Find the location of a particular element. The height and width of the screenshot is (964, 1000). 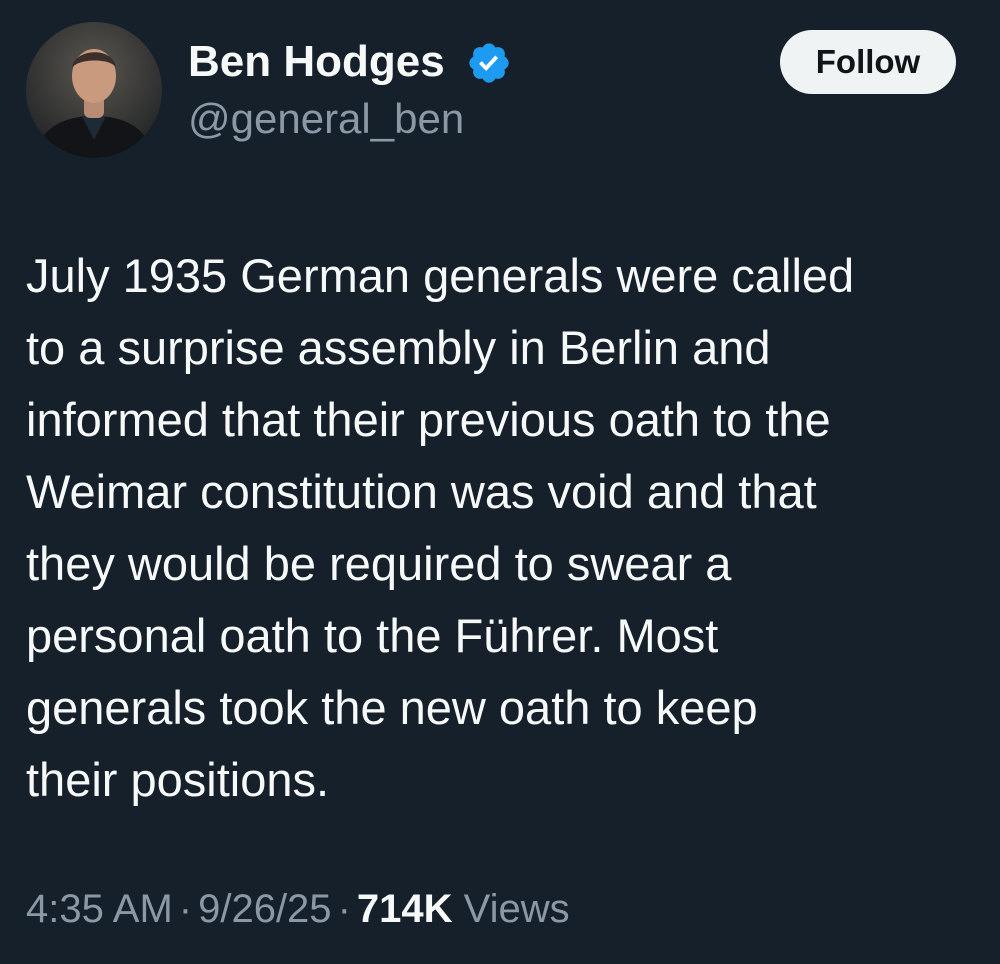

avatar-image is located at coordinates (94, 90).